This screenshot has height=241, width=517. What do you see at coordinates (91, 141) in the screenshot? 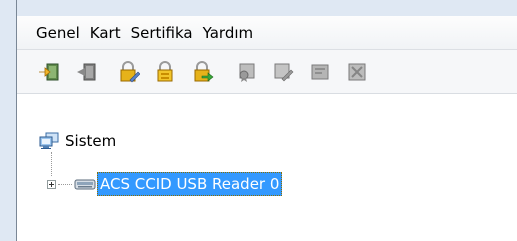
I see `tree-node-label: Sistem` at bounding box center [91, 141].